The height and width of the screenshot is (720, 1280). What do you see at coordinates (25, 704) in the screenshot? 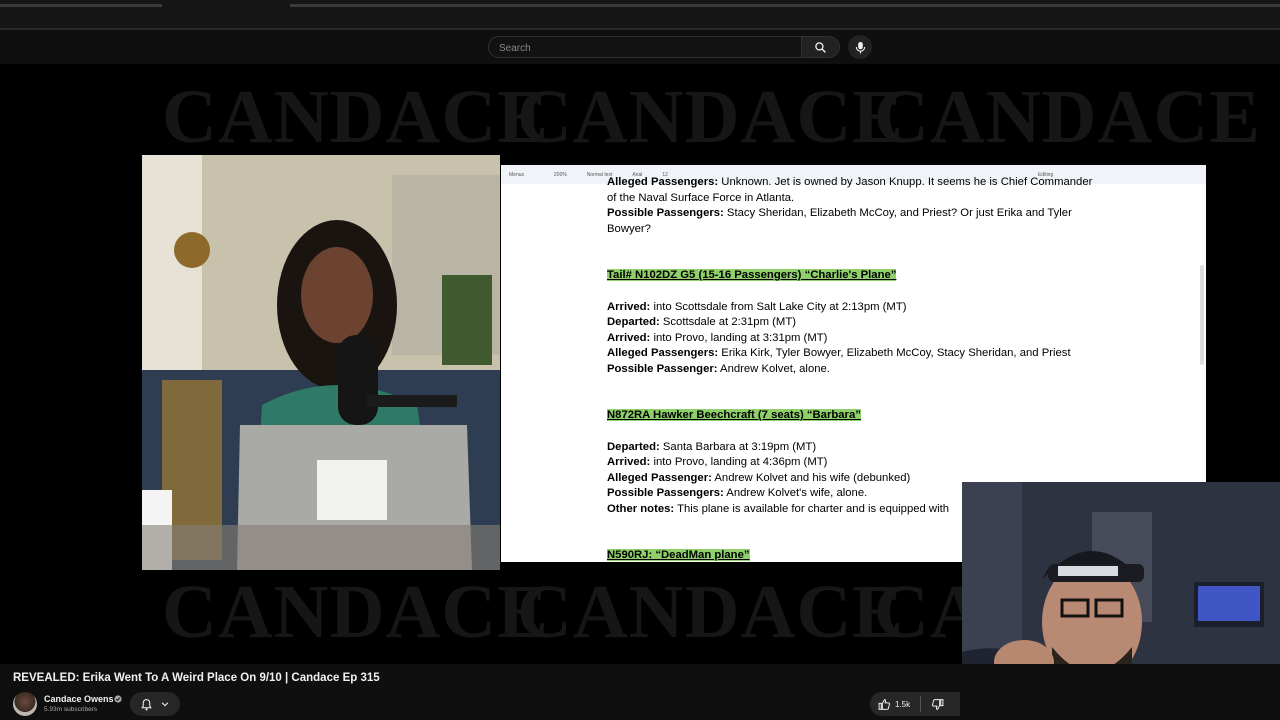
I see `avatar` at bounding box center [25, 704].